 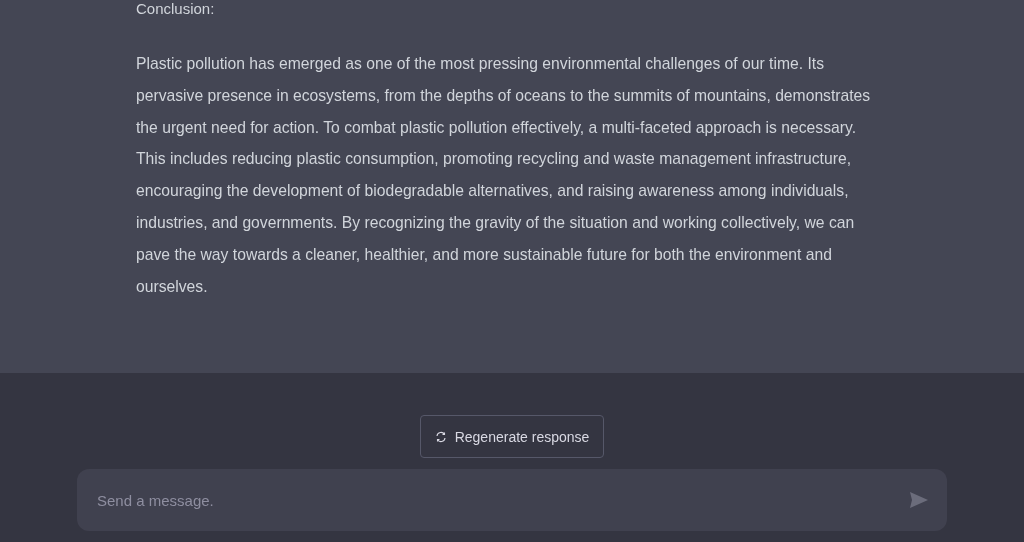 I want to click on message-field: Send a message., so click(x=512, y=500).